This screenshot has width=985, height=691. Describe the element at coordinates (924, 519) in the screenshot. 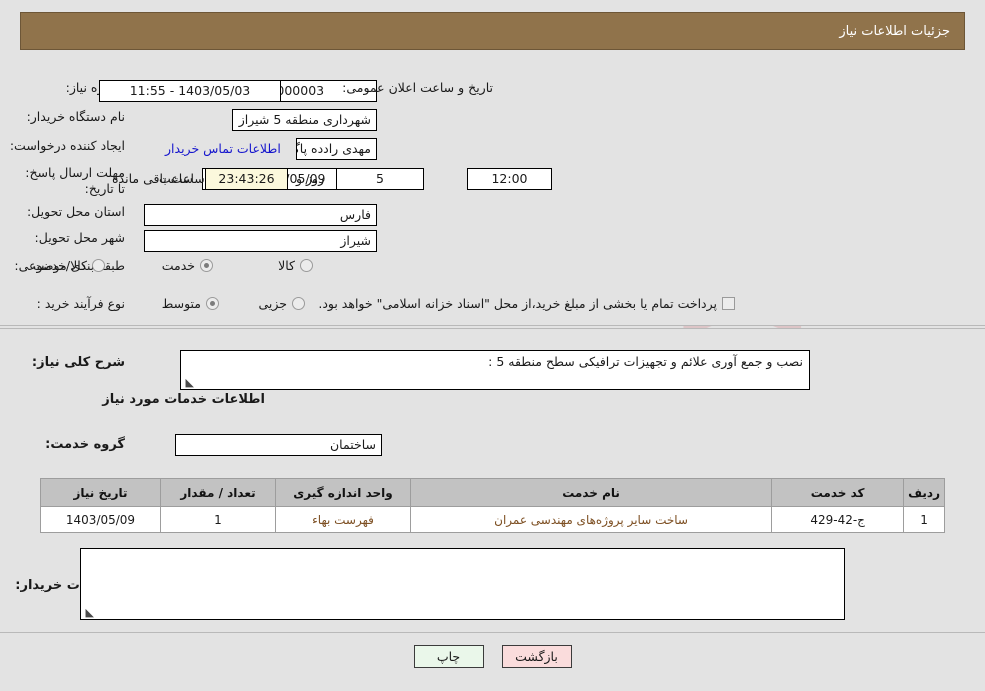

I see `cell-index: 1` at that location.